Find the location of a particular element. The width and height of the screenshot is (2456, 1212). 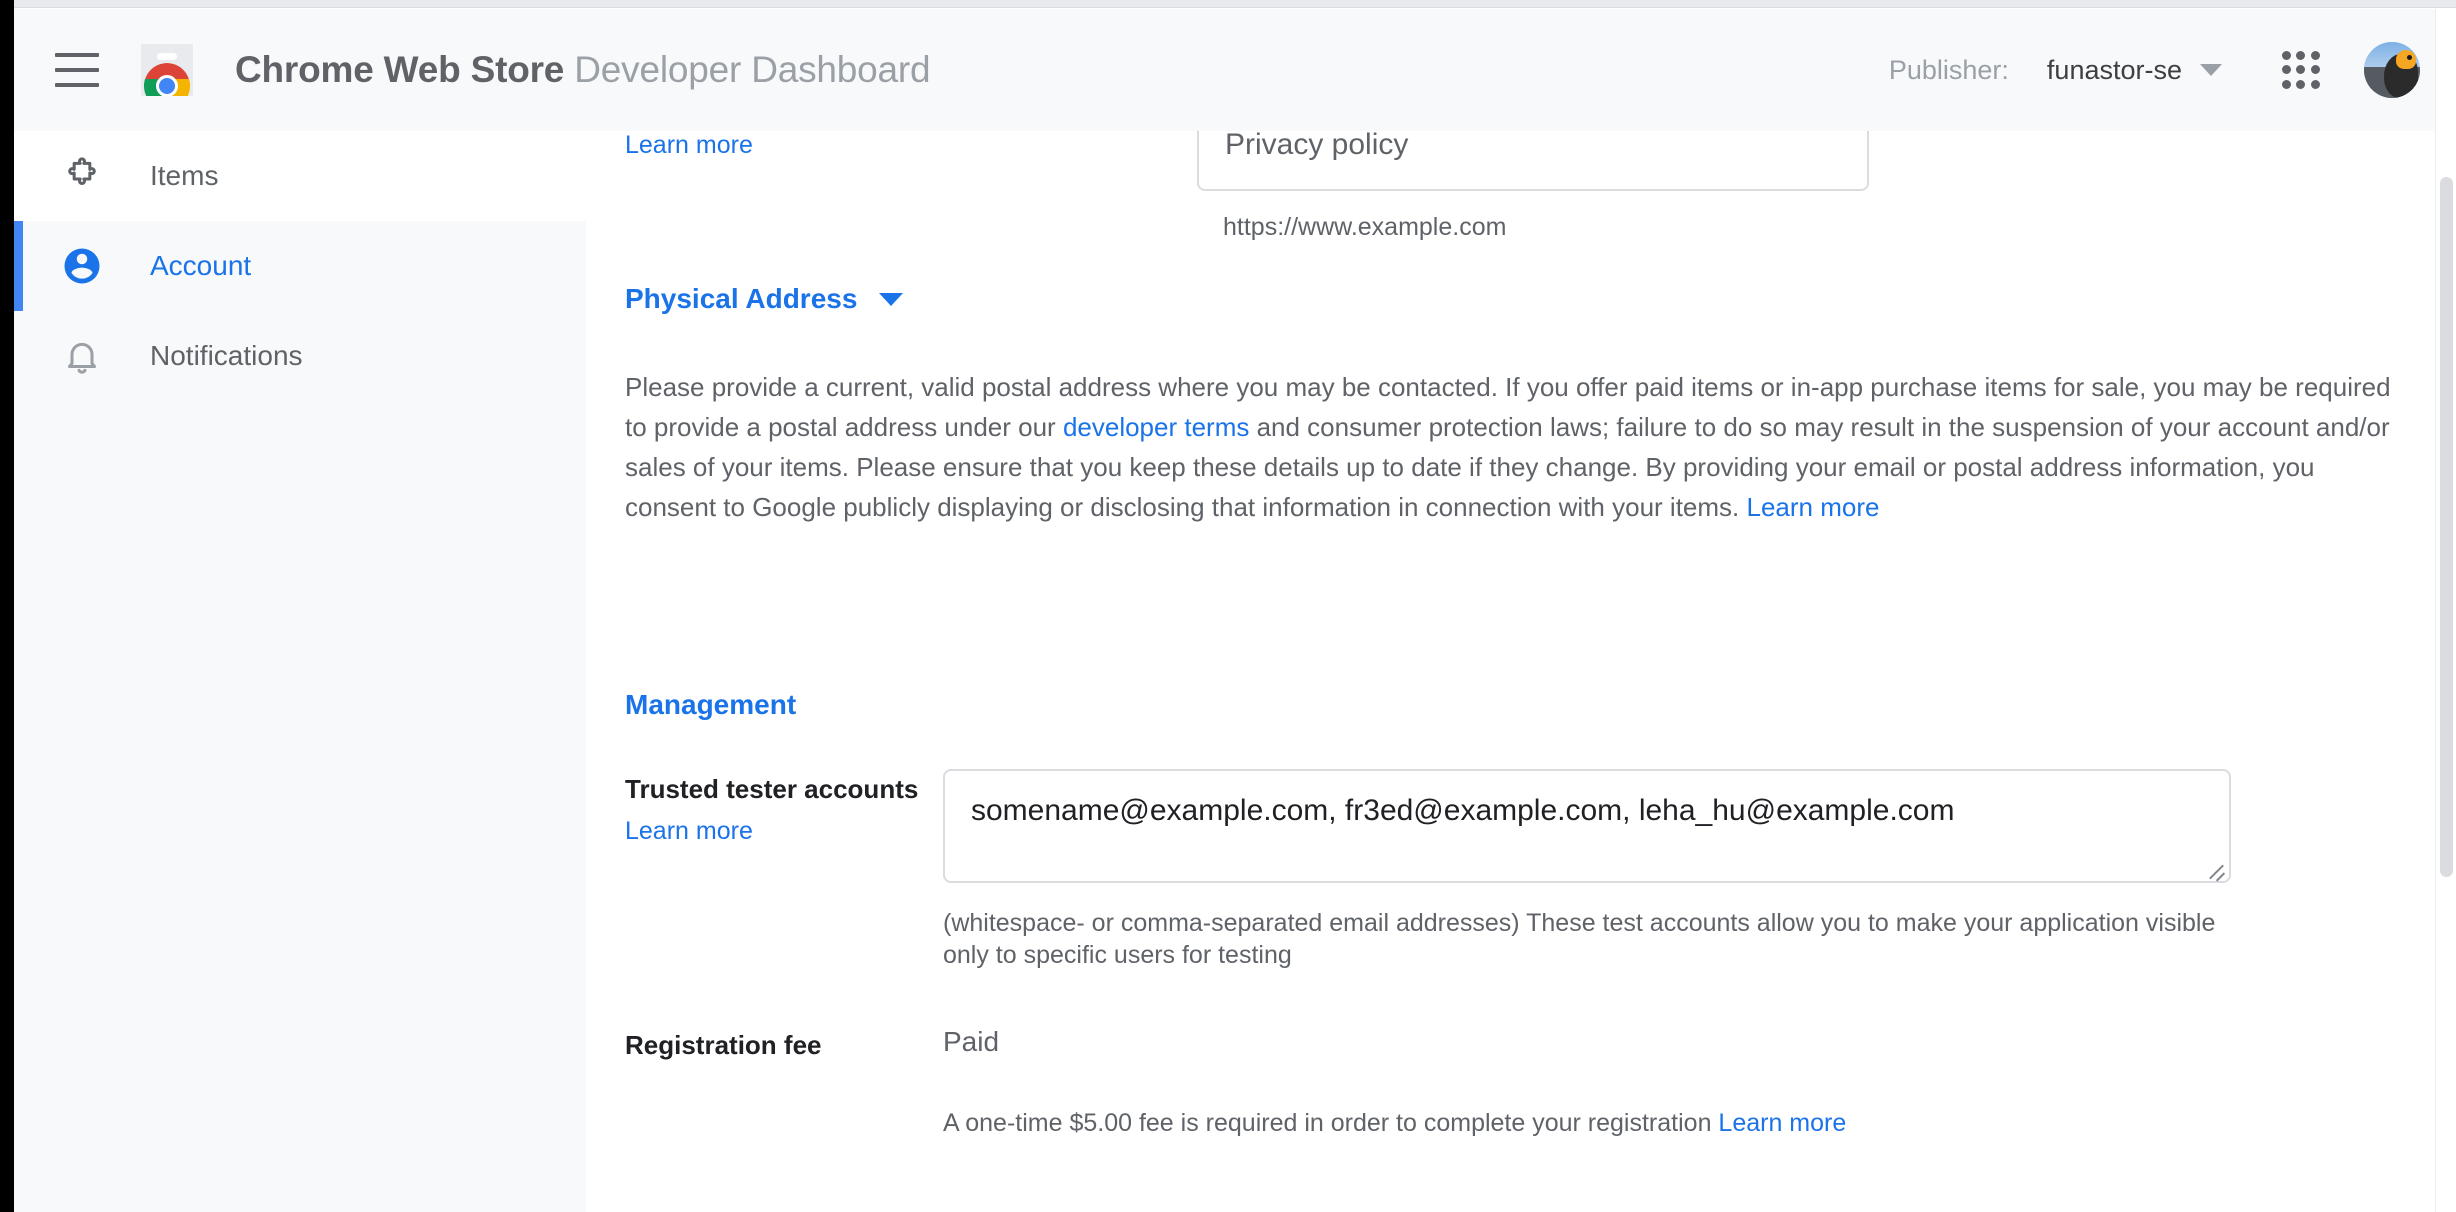

physical-address-learn-more-link: Learn more is located at coordinates (1812, 507).